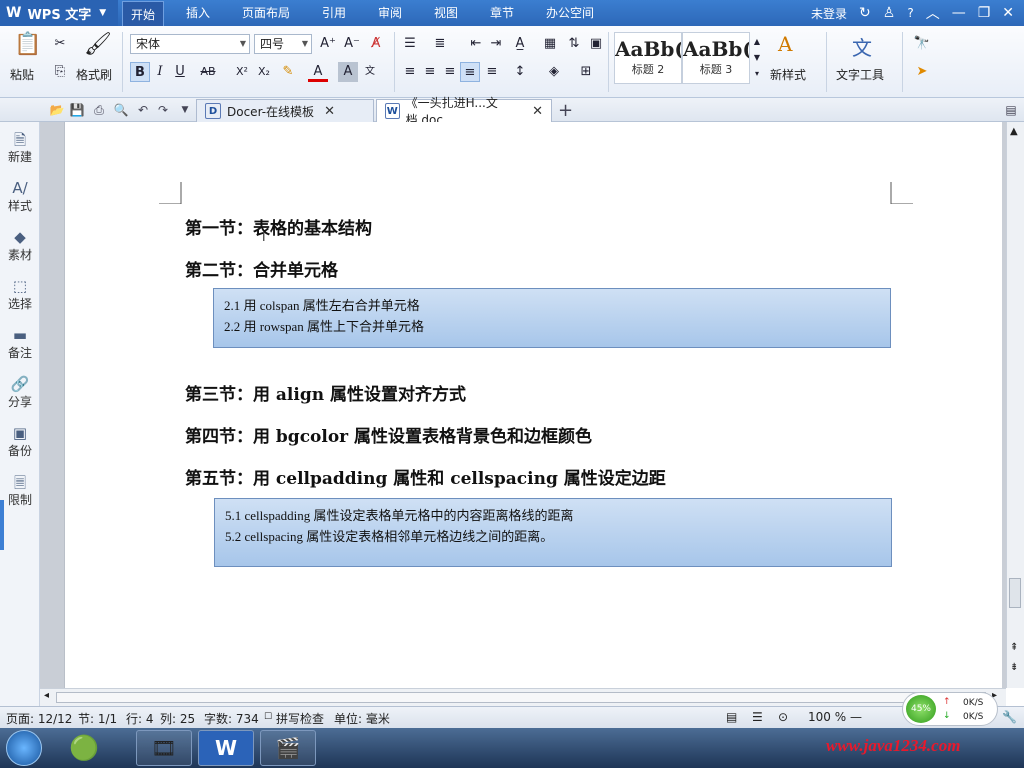 The width and height of the screenshot is (1024, 768). I want to click on bold-icon: B, so click(140, 72).